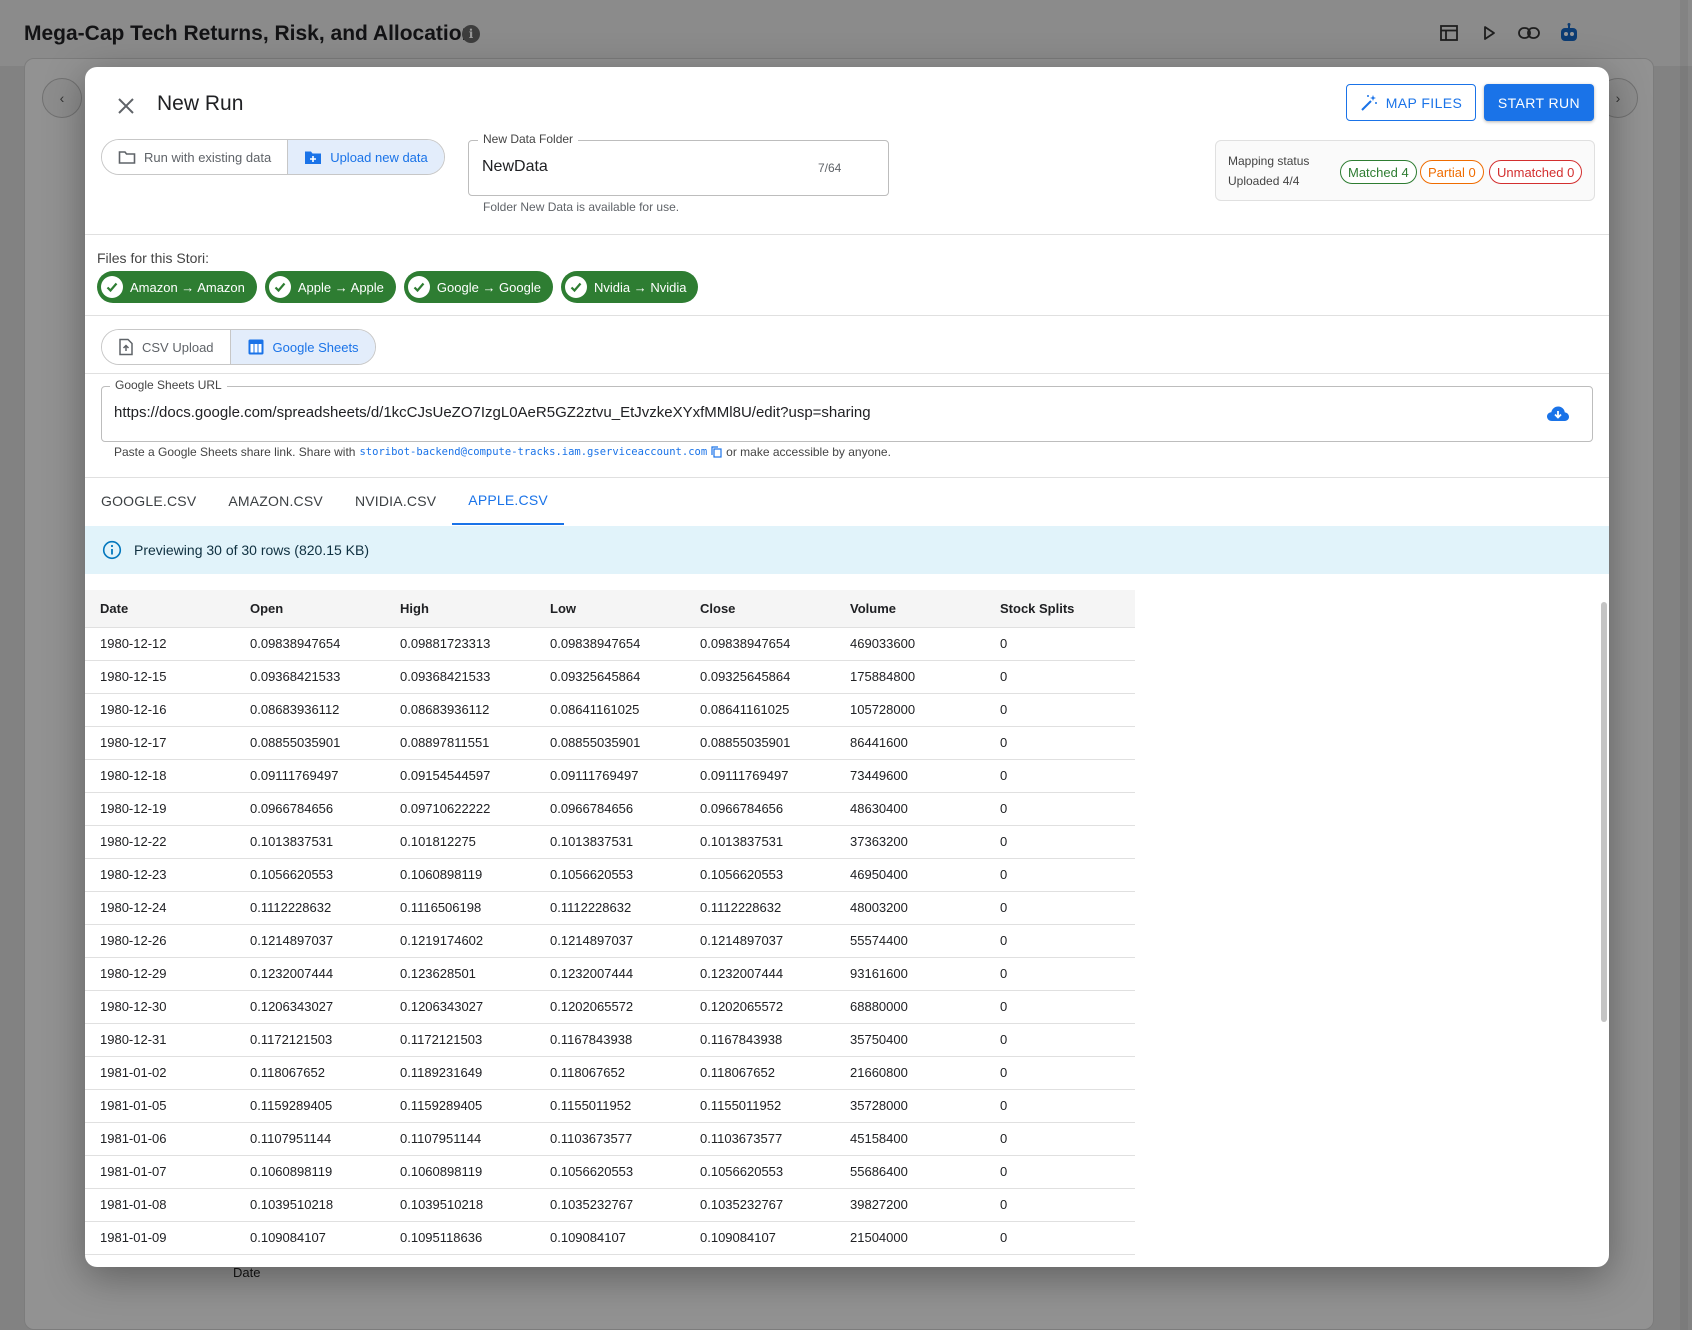  I want to click on table-cell: 45158400, so click(910, 1139).